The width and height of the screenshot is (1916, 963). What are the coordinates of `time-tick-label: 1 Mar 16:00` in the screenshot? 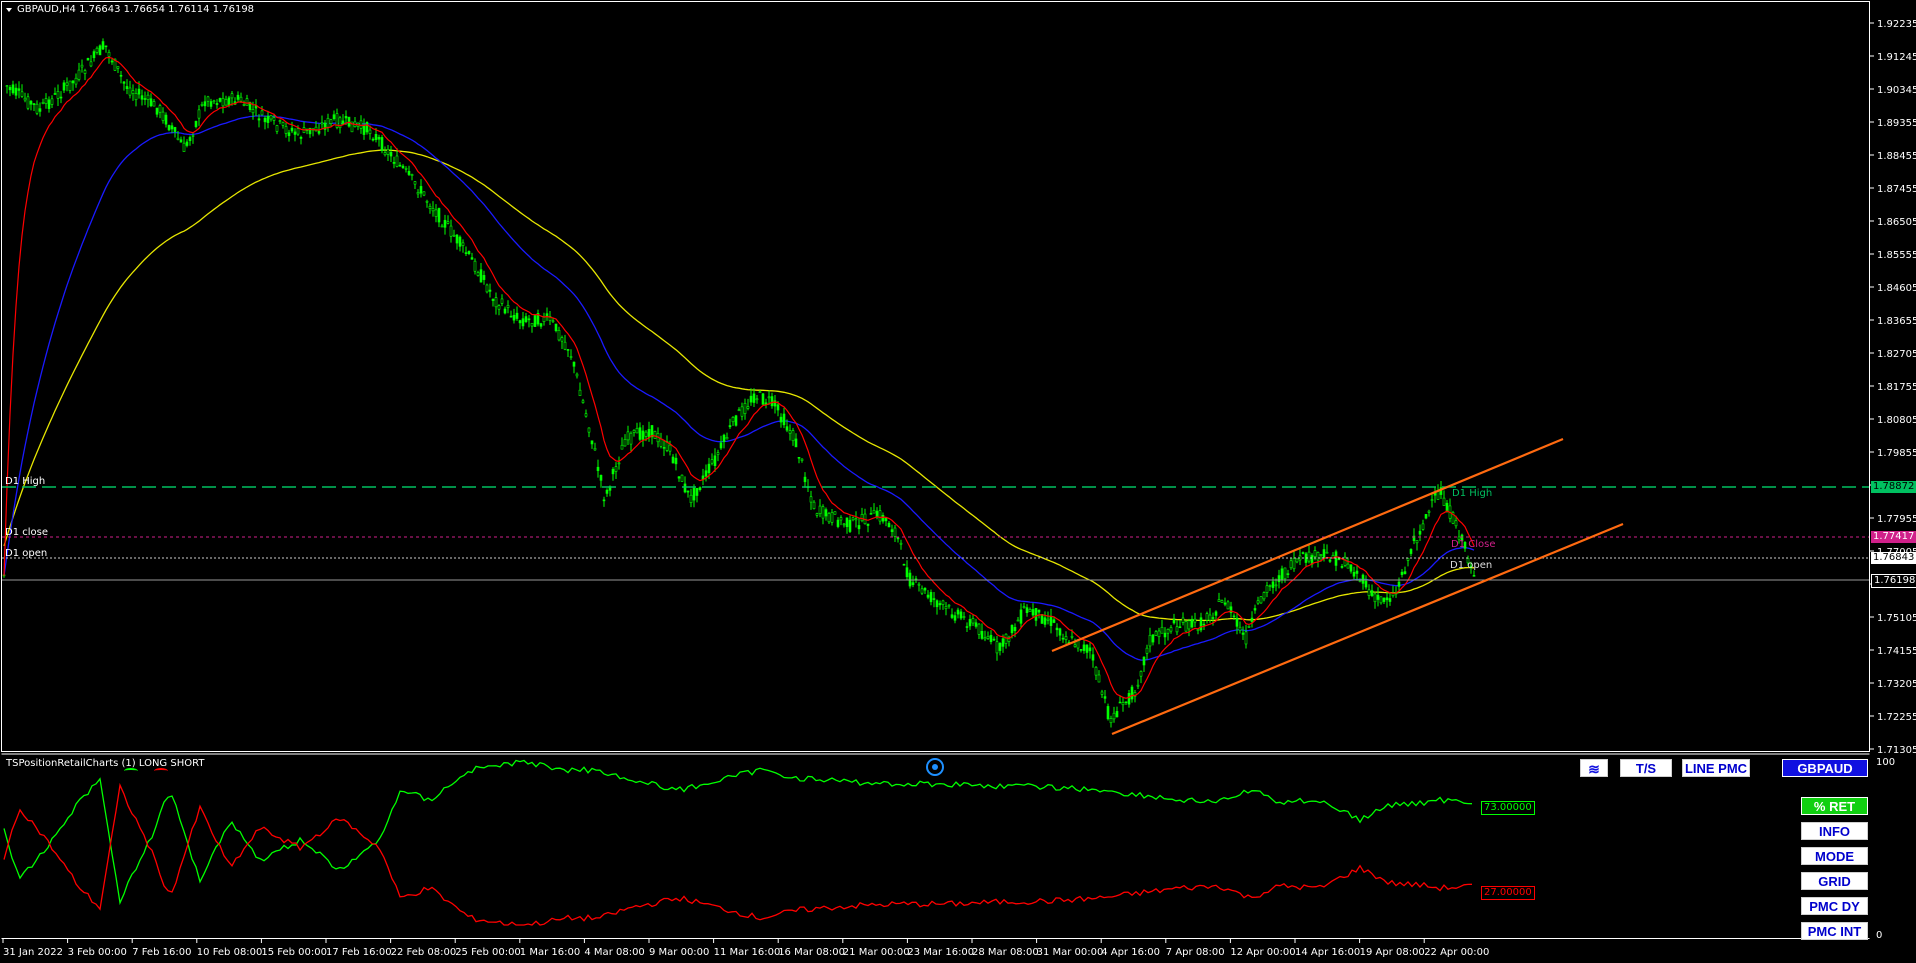 It's located at (550, 952).